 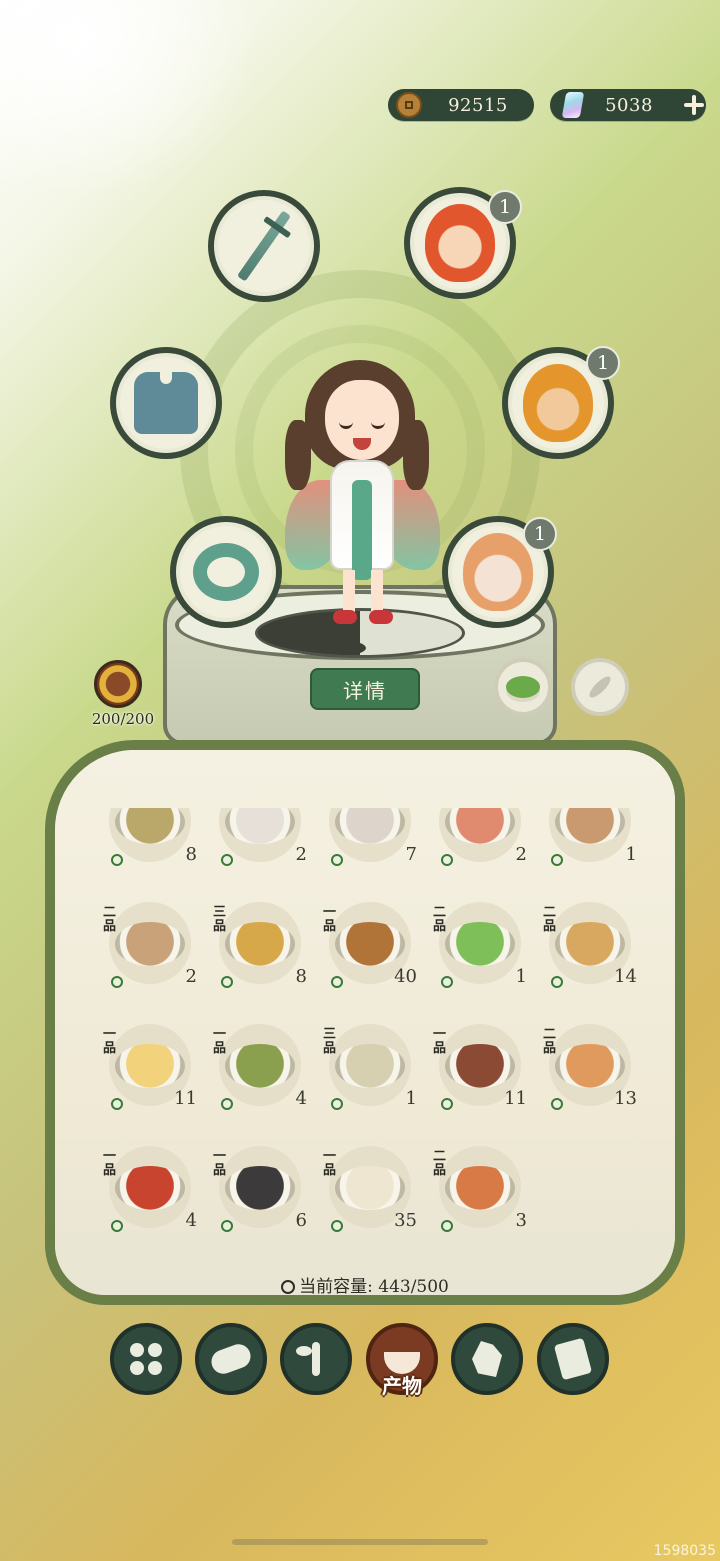 I want to click on inventory-item: 7, so click(x=372, y=851).